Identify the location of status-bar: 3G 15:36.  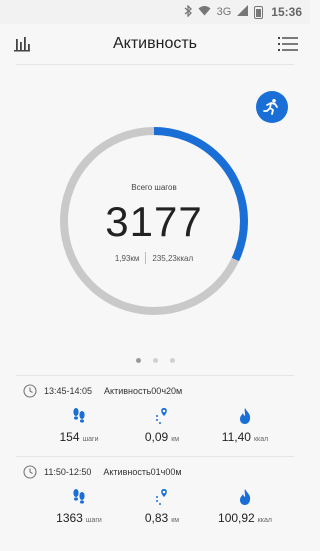
(155, 12).